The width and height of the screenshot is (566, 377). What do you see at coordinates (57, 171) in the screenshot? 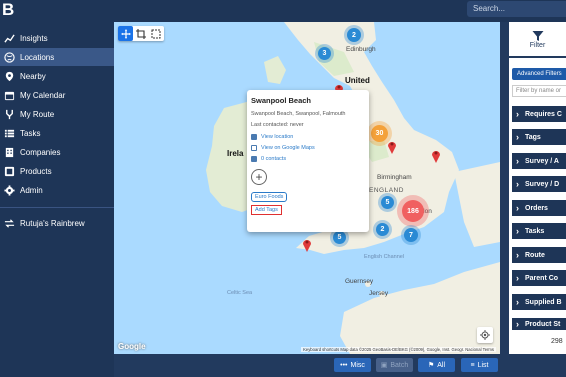
I see `sidebar-item-products: Products` at bounding box center [57, 171].